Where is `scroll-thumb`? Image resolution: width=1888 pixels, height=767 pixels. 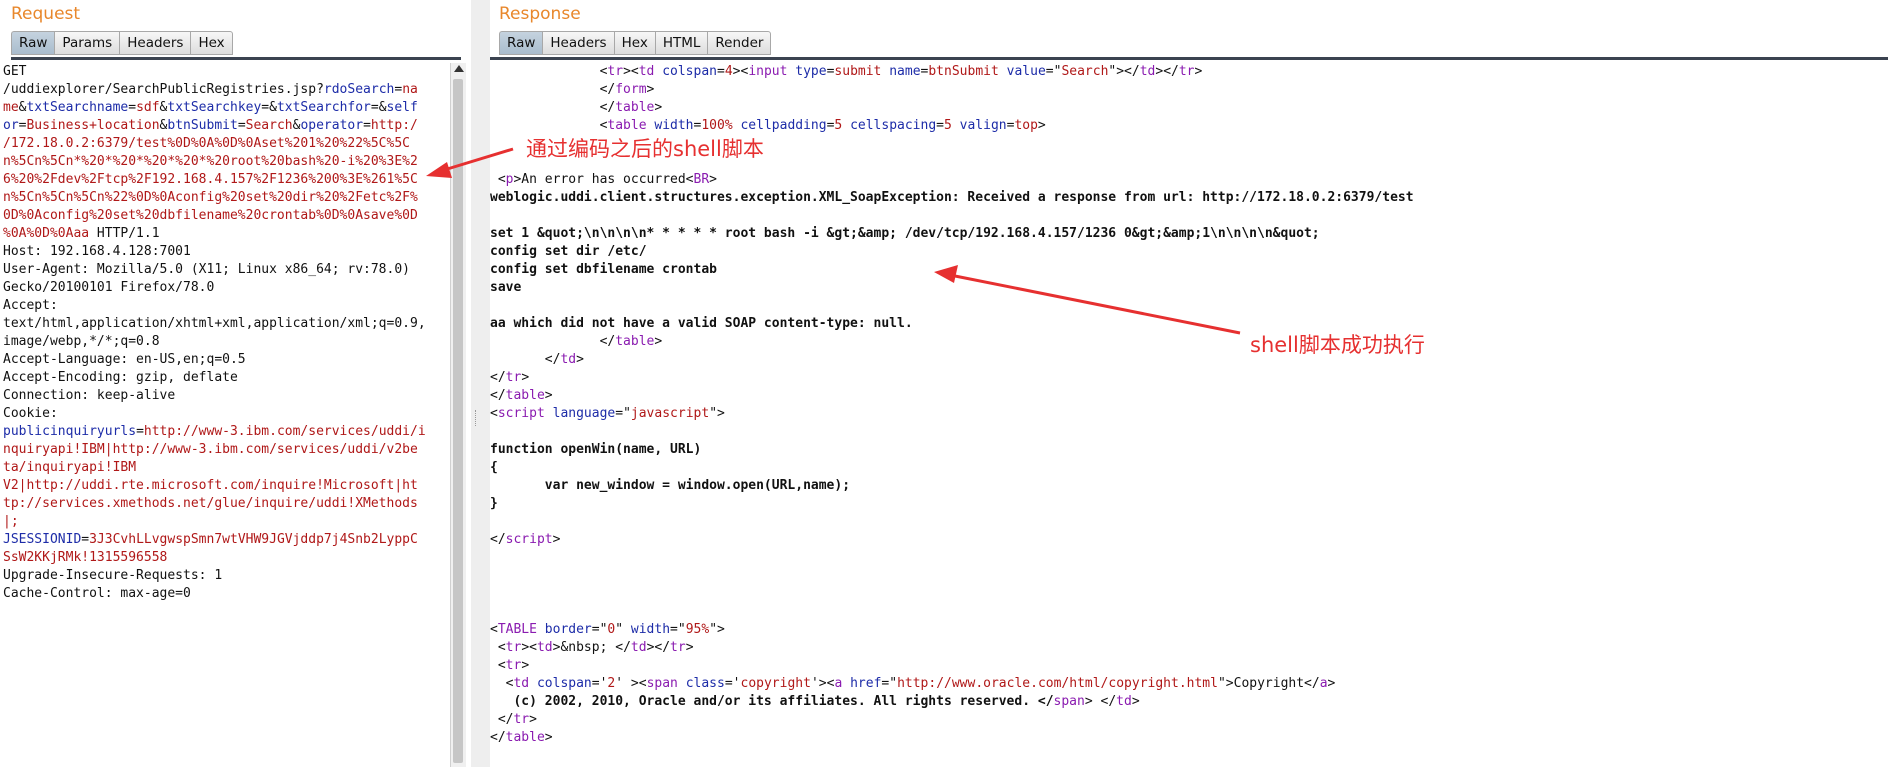
scroll-thumb is located at coordinates (458, 421).